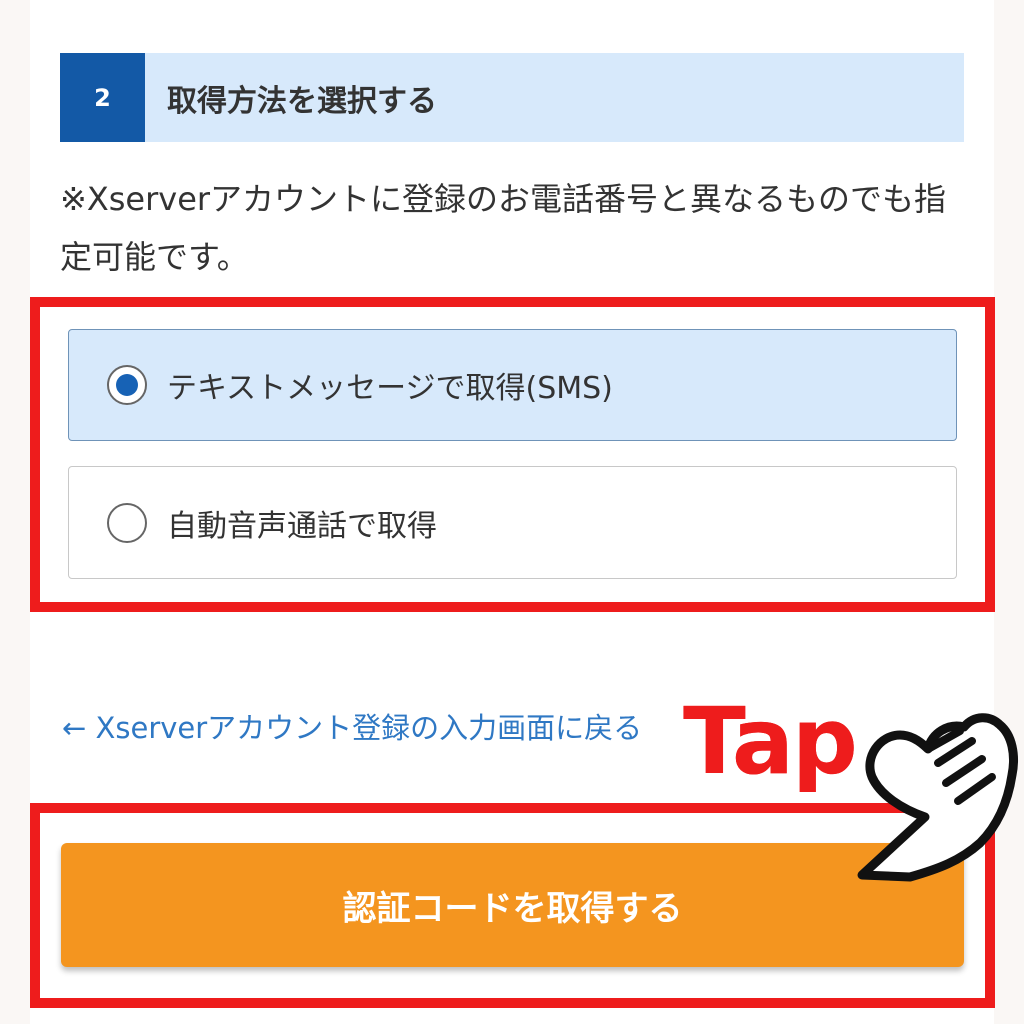 Image resolution: width=1024 pixels, height=1024 pixels. Describe the element at coordinates (102, 97) in the screenshot. I see `step-number-badge: 2` at that location.